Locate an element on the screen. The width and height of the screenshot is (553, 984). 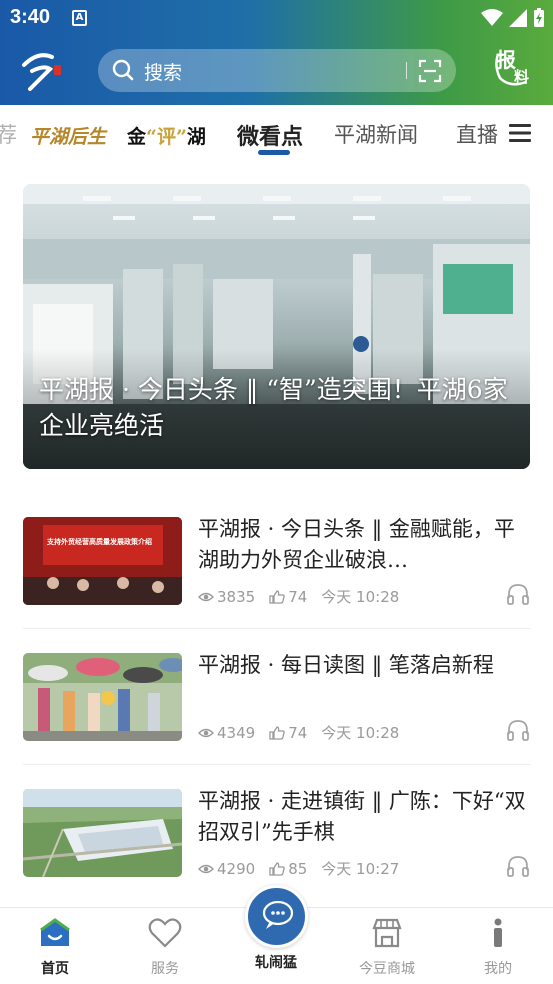
search-divider is located at coordinates (406, 70).